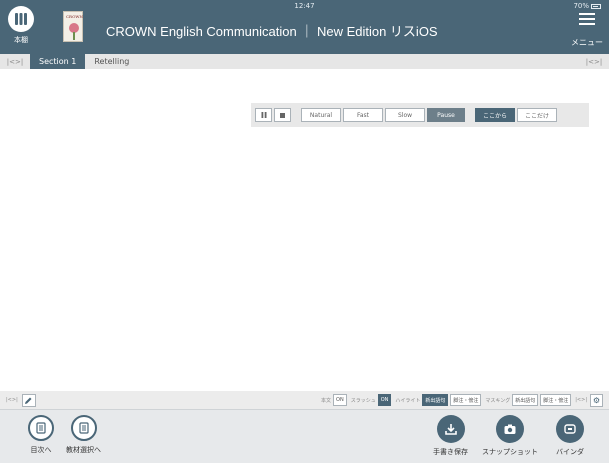 The width and height of the screenshot is (609, 463). What do you see at coordinates (12, 400) in the screenshot?
I see `page-nav-left: |<>|` at bounding box center [12, 400].